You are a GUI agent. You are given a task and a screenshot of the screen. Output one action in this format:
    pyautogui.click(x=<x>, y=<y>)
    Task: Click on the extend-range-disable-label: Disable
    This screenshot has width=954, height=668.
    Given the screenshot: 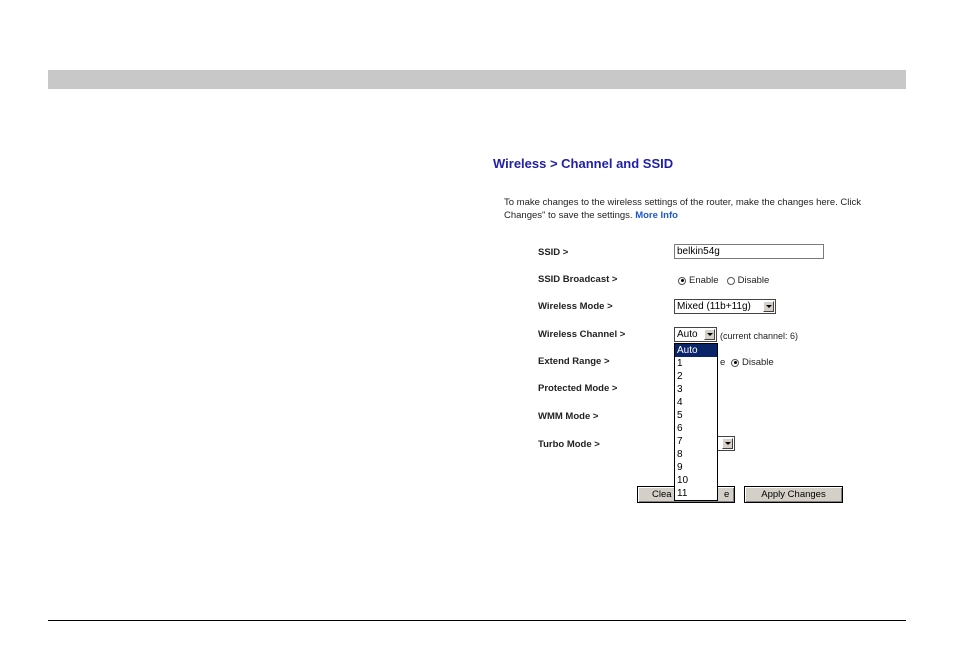 What is the action you would take?
    pyautogui.click(x=758, y=362)
    